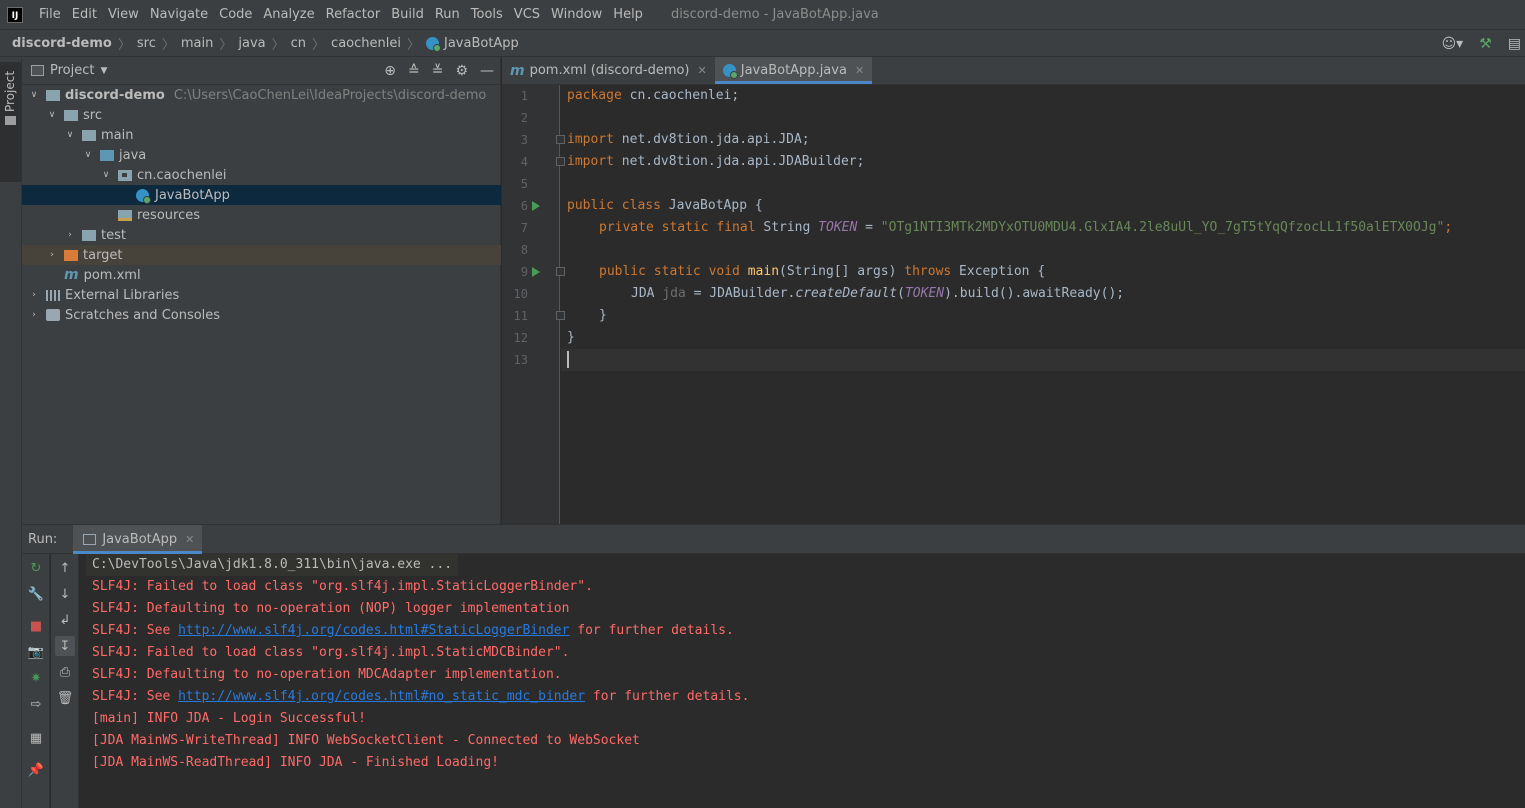  What do you see at coordinates (36, 738) in the screenshot?
I see `layout-icon: ▦` at bounding box center [36, 738].